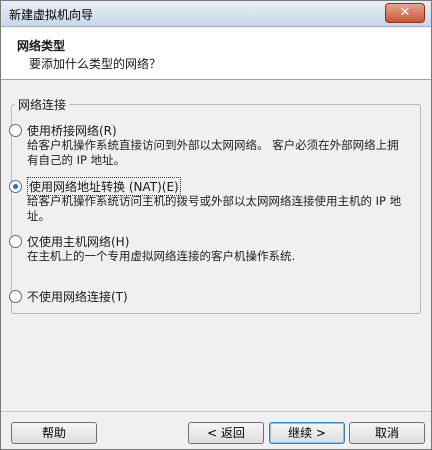 The height and width of the screenshot is (450, 432). What do you see at coordinates (42, 104) in the screenshot?
I see `group-legend: 网络连接` at bounding box center [42, 104].